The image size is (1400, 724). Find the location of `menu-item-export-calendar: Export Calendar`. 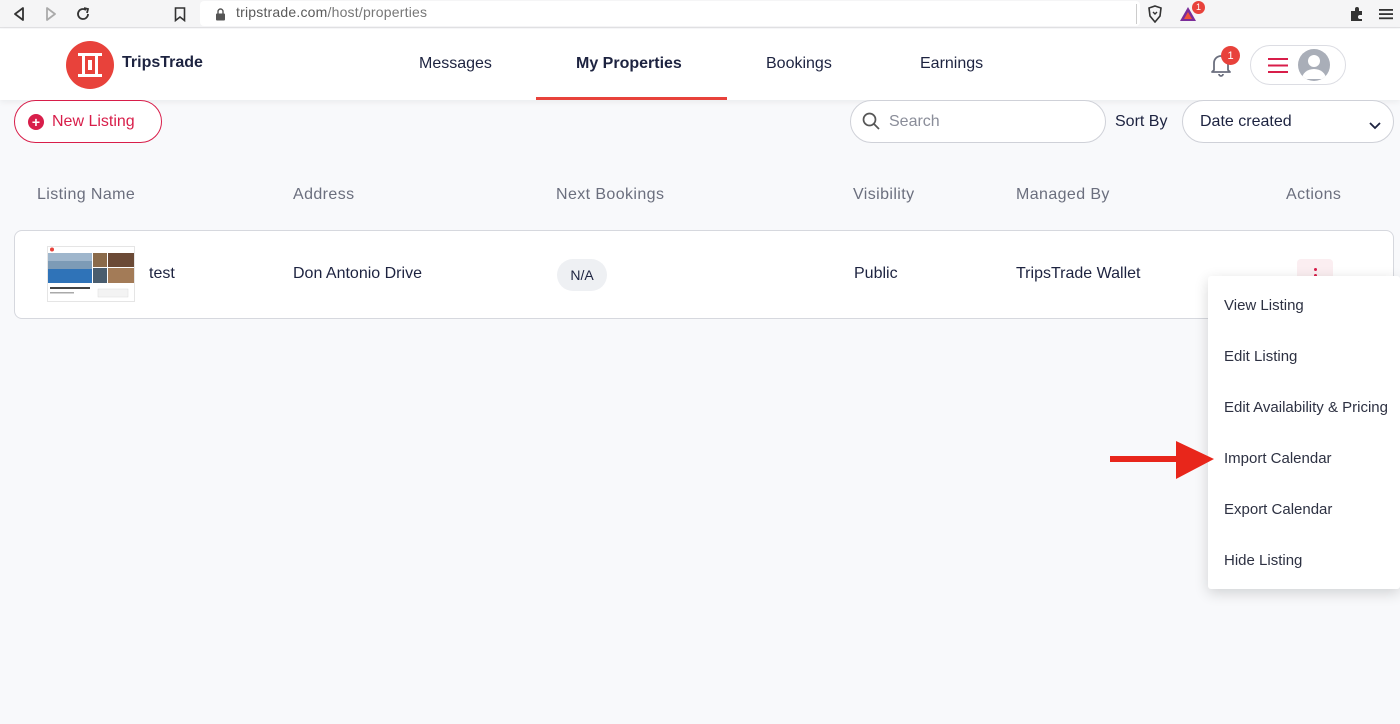

menu-item-export-calendar: Export Calendar is located at coordinates (1278, 509).